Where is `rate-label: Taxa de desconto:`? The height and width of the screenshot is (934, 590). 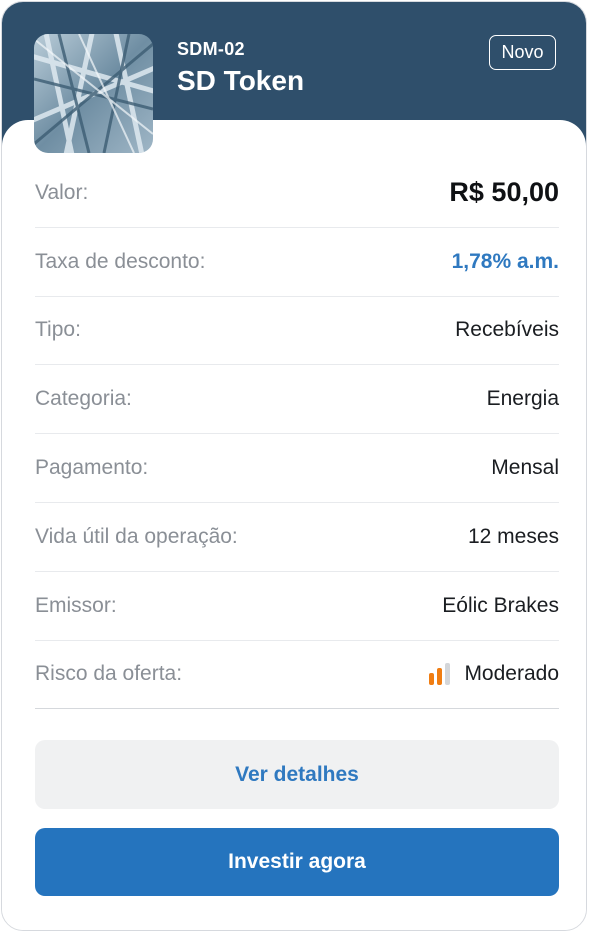 rate-label: Taxa de desconto: is located at coordinates (120, 261).